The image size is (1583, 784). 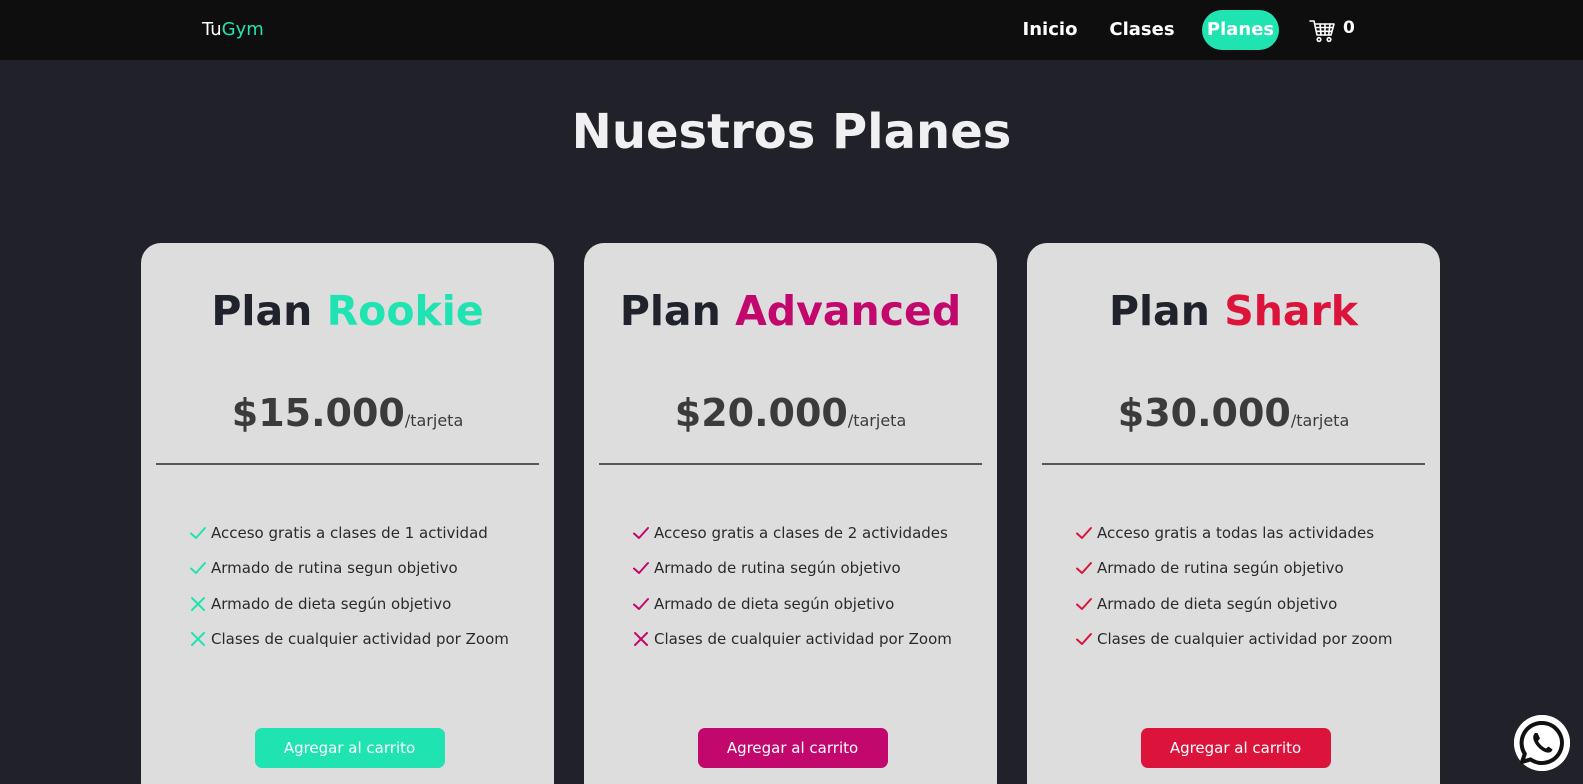 What do you see at coordinates (405, 311) in the screenshot?
I see `plan-name: Rookie` at bounding box center [405, 311].